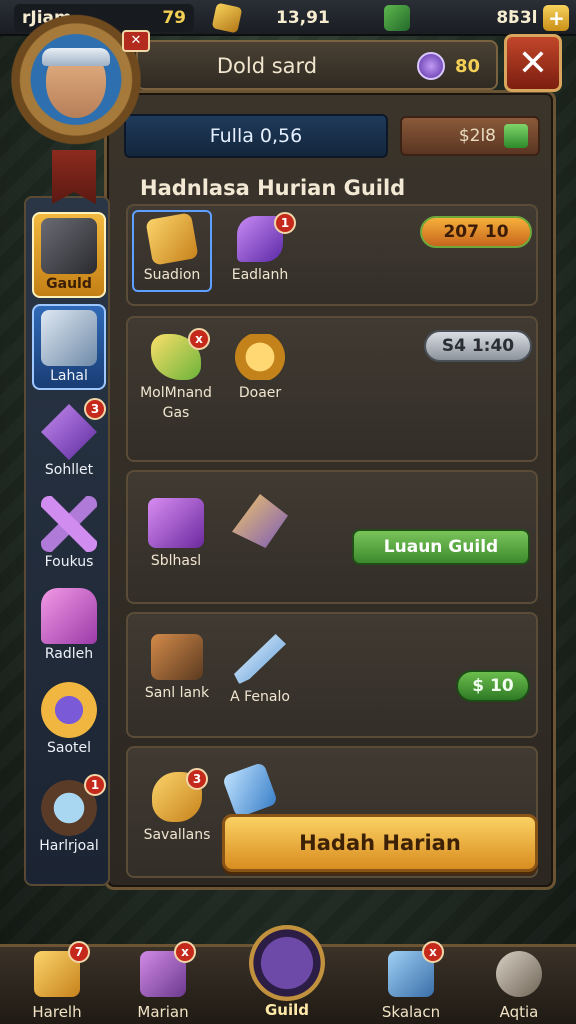 The image size is (576, 1024). What do you see at coordinates (539, 18) in the screenshot?
I see `extra-resource: 53l +` at bounding box center [539, 18].